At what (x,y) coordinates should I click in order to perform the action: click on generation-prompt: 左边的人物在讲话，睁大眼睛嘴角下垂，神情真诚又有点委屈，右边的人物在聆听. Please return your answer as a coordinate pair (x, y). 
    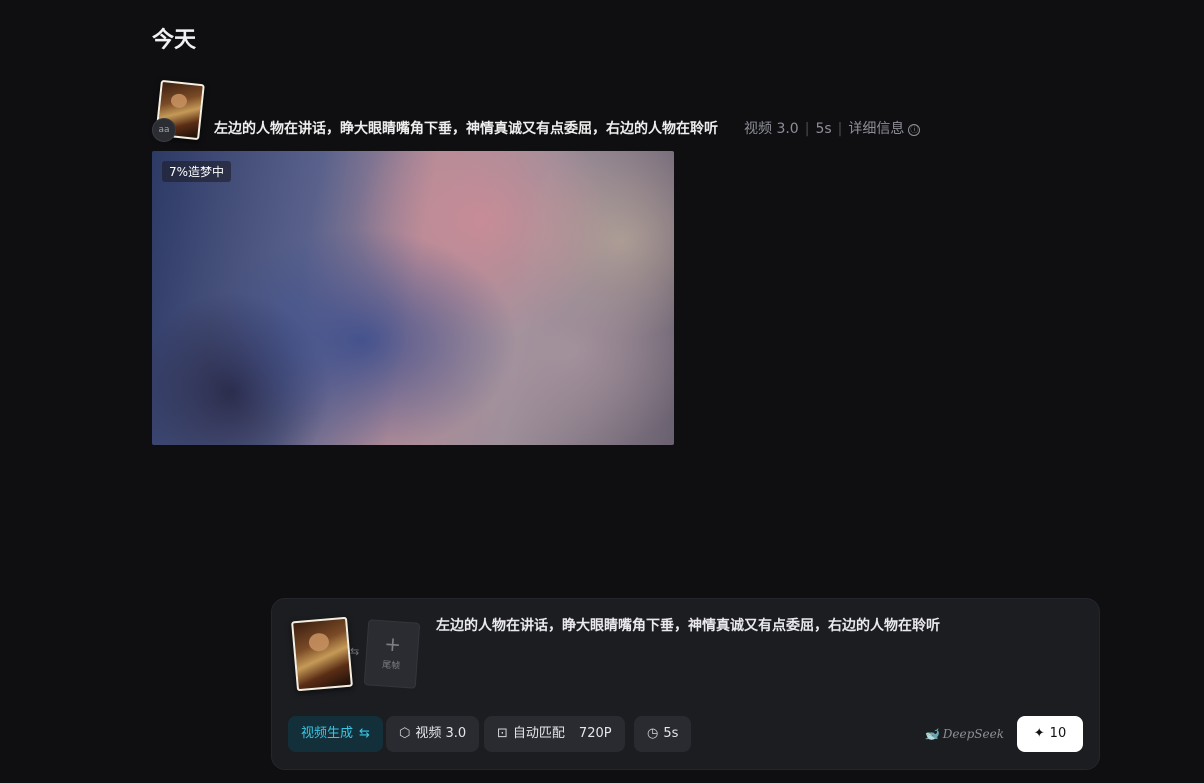
    Looking at the image, I should click on (466, 129).